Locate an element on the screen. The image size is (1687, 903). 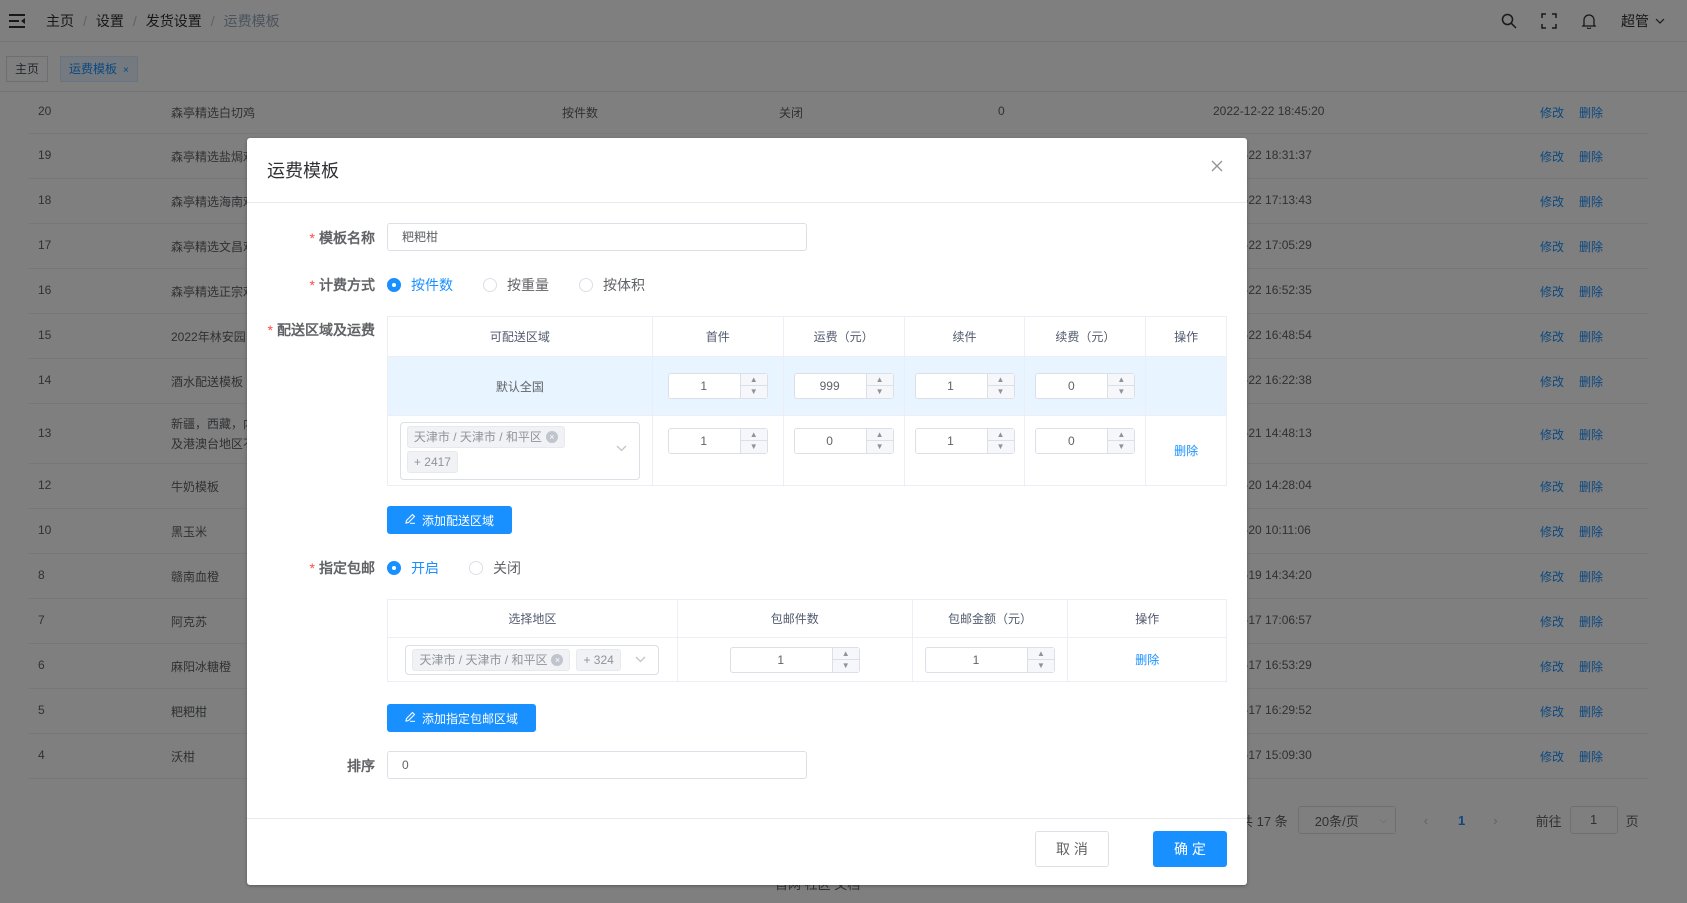
radio-label: 按件数 is located at coordinates (432, 285).